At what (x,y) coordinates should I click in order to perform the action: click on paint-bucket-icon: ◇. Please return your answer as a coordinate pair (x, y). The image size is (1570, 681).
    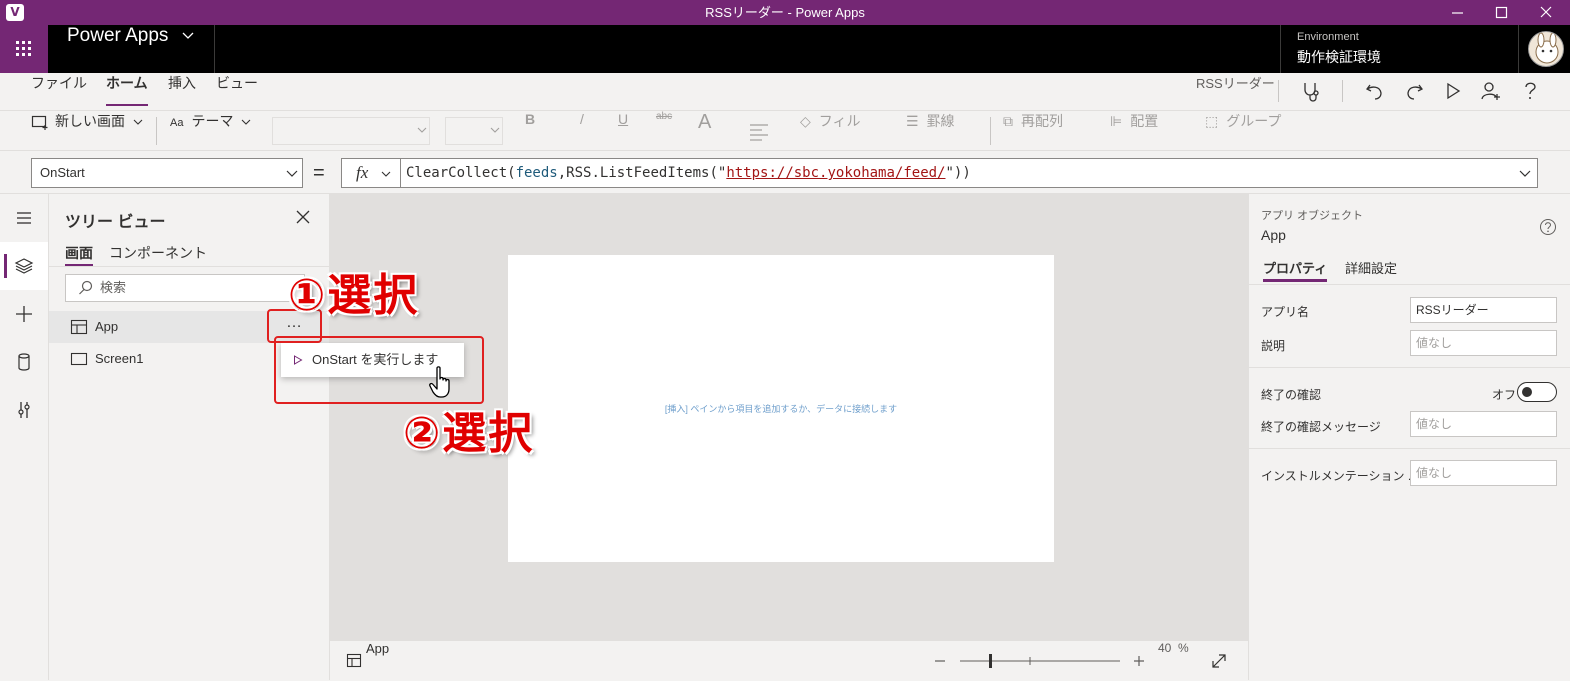
    Looking at the image, I should click on (805, 121).